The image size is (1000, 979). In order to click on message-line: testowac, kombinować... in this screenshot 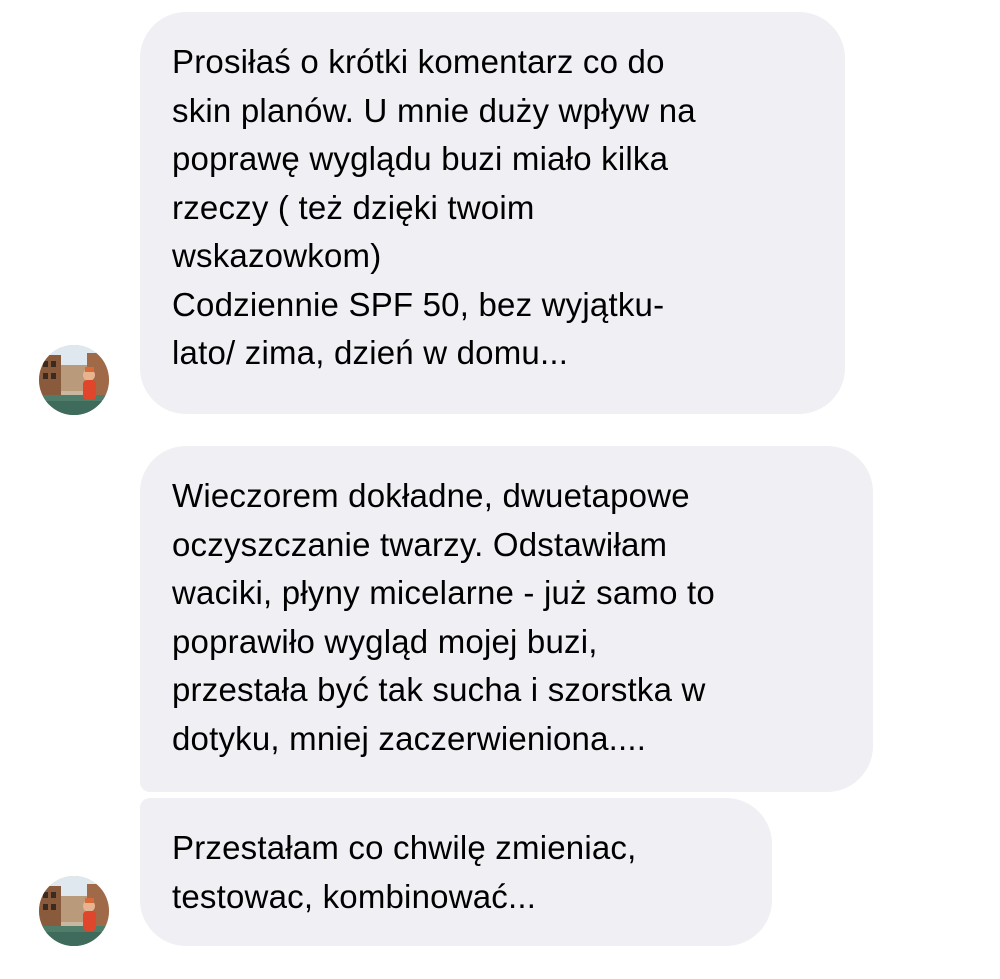, I will do `click(354, 896)`.